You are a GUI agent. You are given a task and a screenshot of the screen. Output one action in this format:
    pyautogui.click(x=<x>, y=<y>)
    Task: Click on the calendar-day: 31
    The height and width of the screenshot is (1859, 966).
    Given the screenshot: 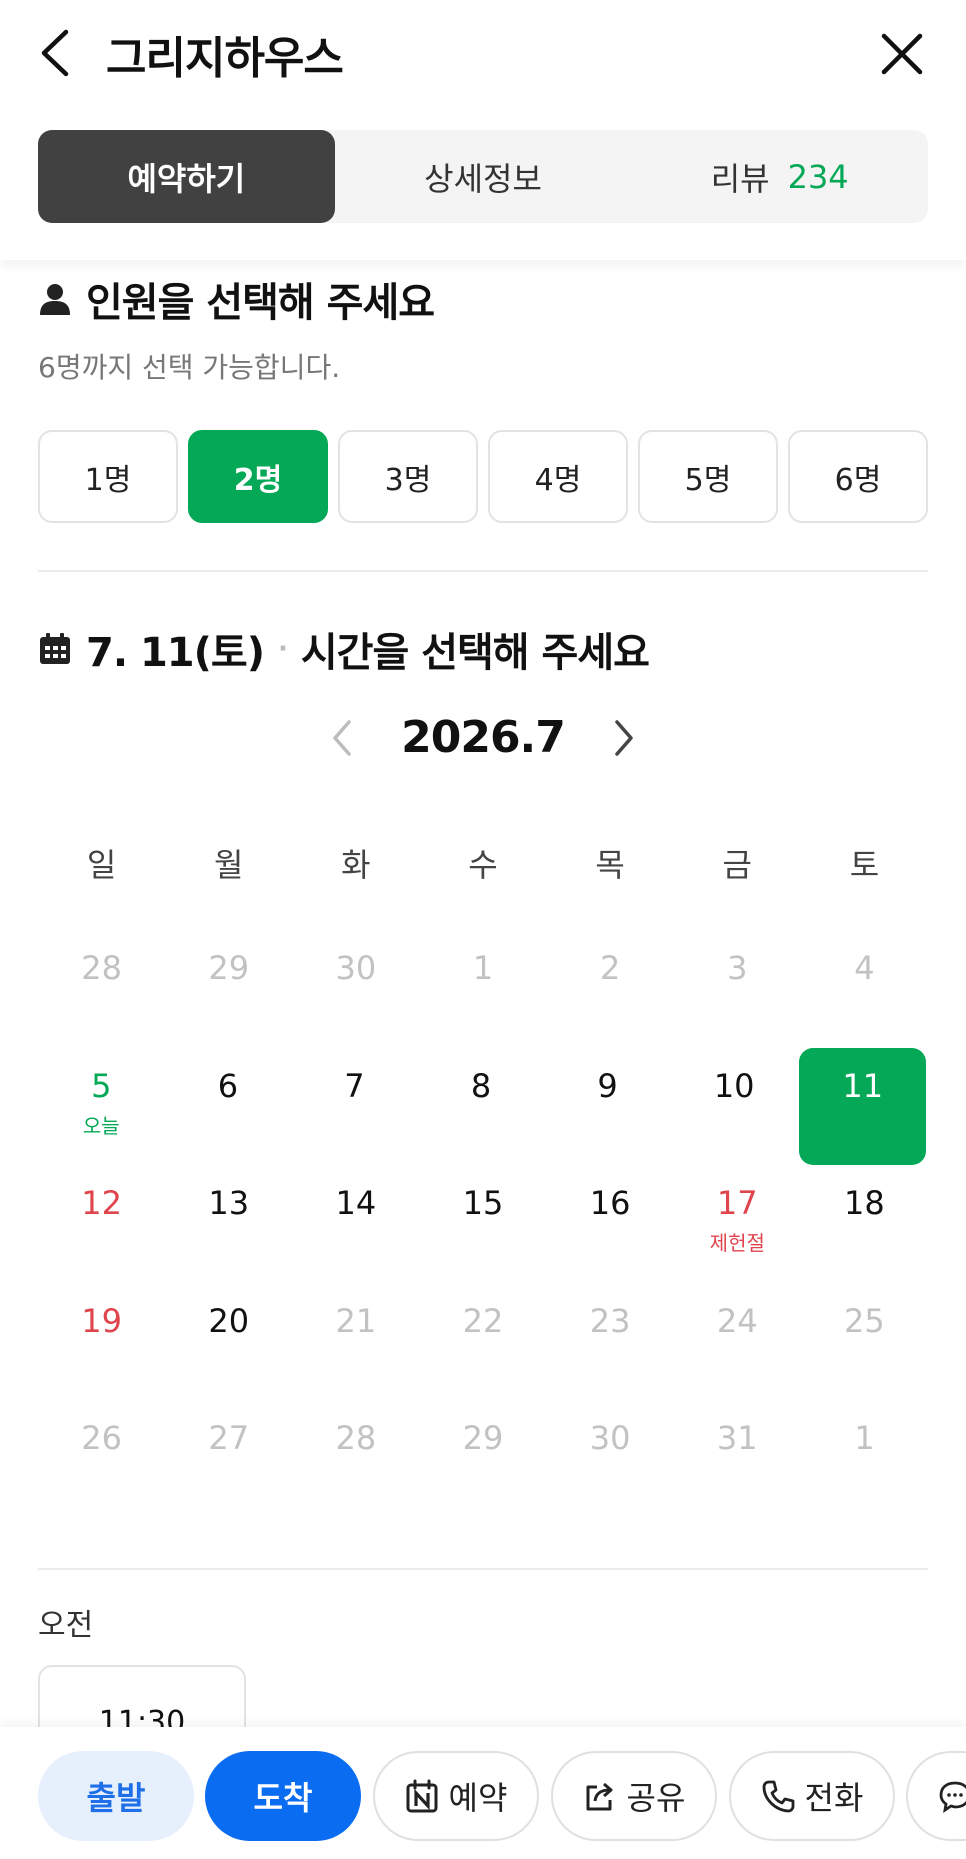 What is the action you would take?
    pyautogui.click(x=737, y=1459)
    